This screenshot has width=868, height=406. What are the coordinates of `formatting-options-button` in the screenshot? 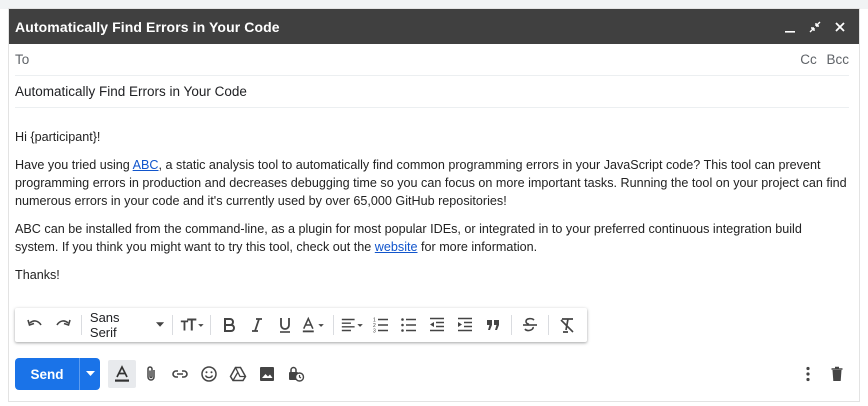 It's located at (122, 374).